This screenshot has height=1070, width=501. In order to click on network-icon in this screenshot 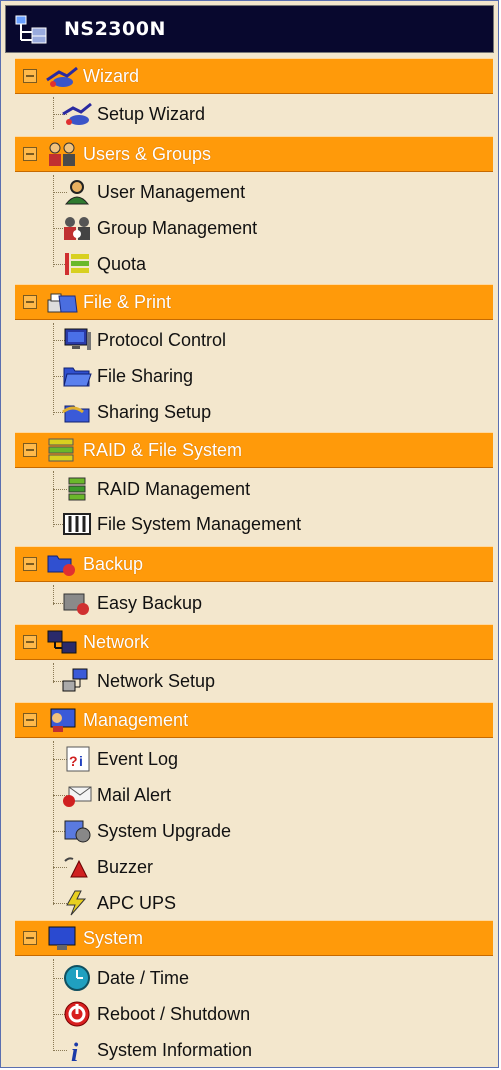, I will do `click(62, 642)`.